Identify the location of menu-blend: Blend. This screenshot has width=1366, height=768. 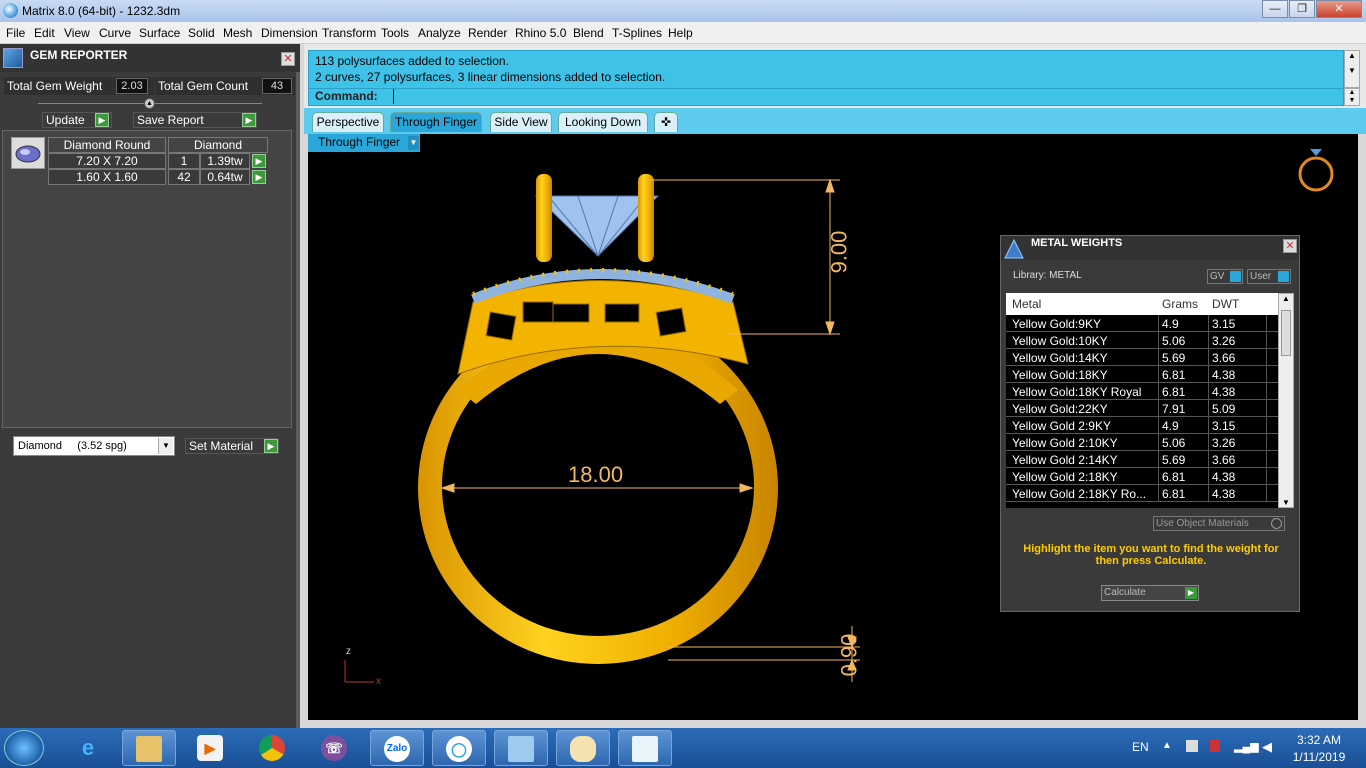
(588, 33).